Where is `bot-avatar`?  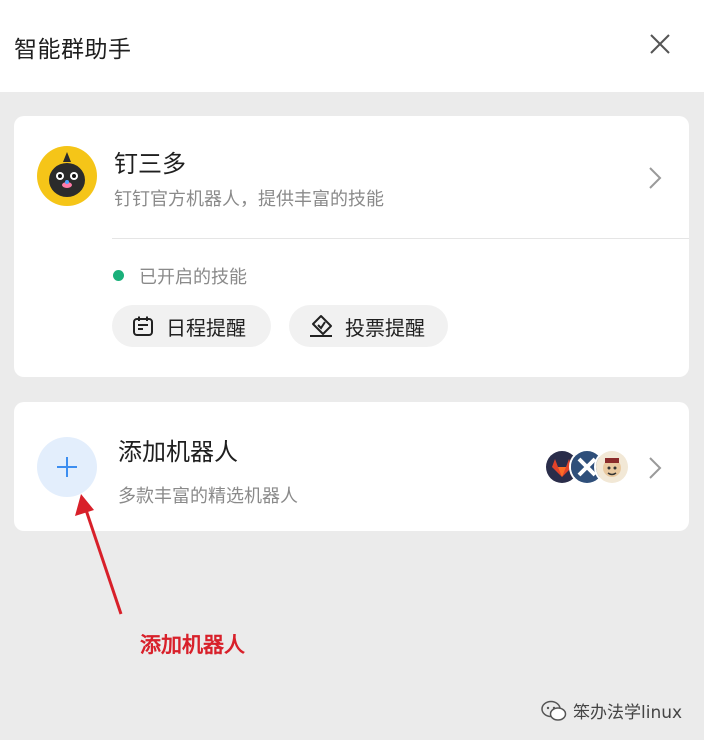
bot-avatar is located at coordinates (67, 176).